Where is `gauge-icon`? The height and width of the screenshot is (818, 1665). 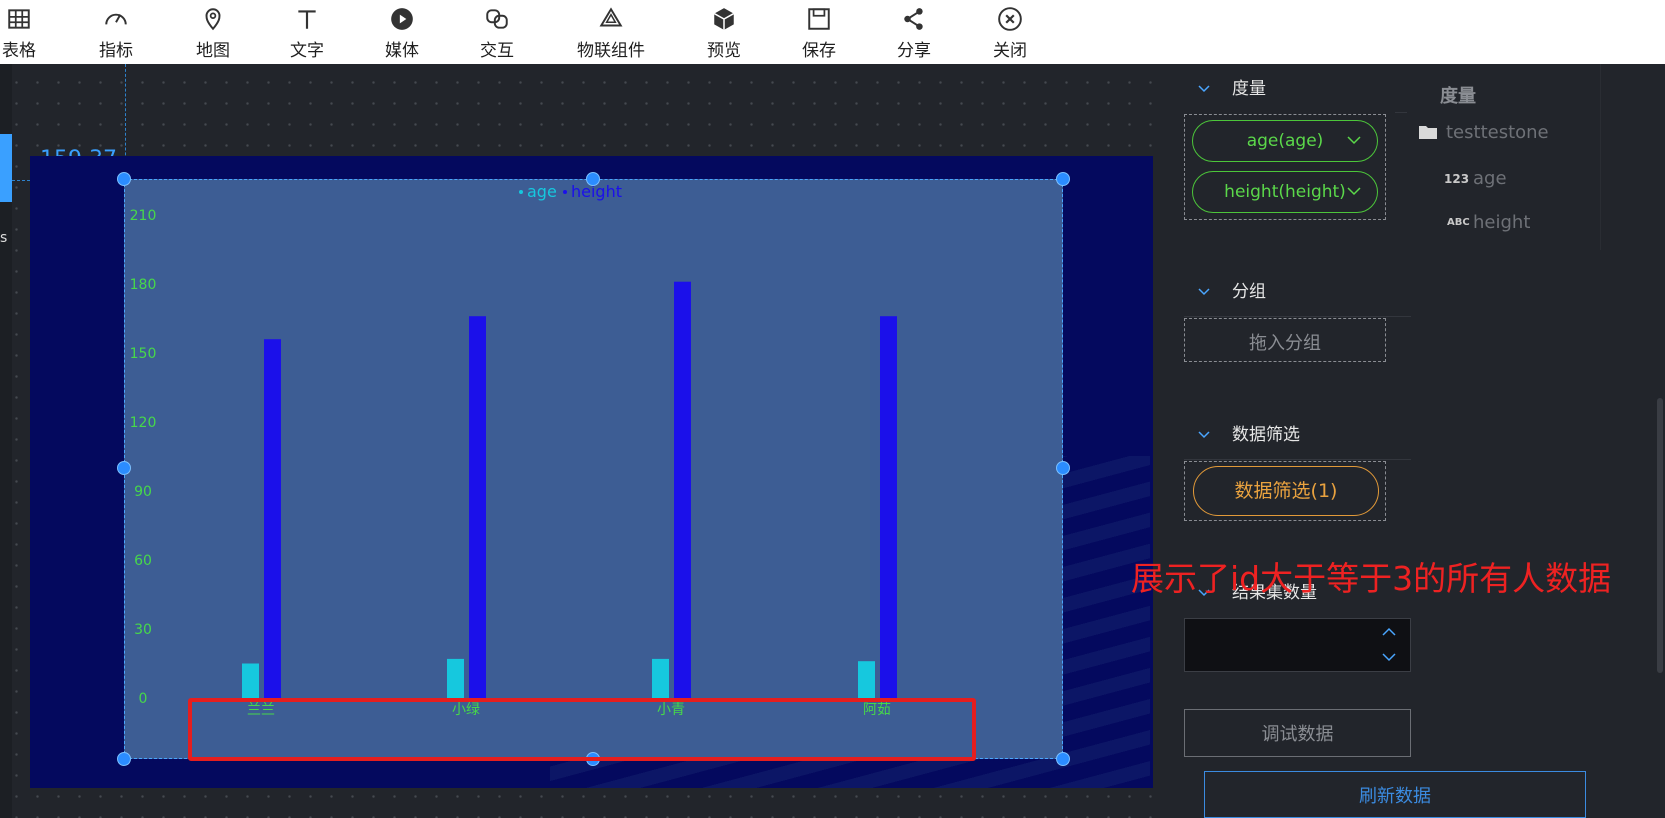 gauge-icon is located at coordinates (116, 19).